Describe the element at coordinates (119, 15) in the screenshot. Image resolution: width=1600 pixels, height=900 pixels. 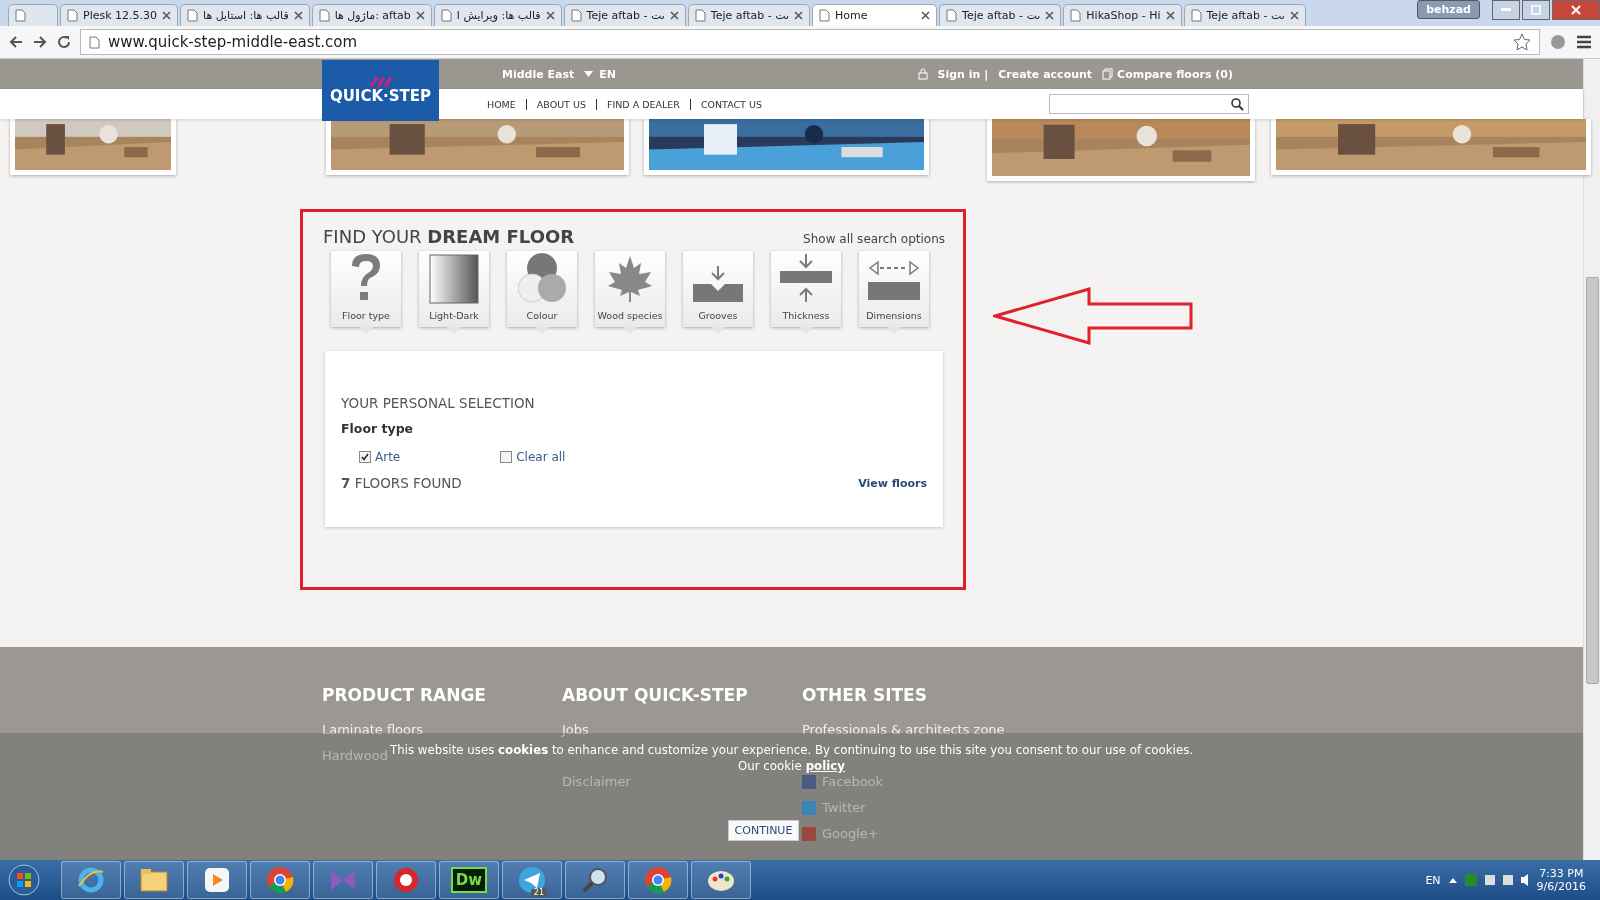
I see `browser-tab: Plesk 12.5.30` at that location.